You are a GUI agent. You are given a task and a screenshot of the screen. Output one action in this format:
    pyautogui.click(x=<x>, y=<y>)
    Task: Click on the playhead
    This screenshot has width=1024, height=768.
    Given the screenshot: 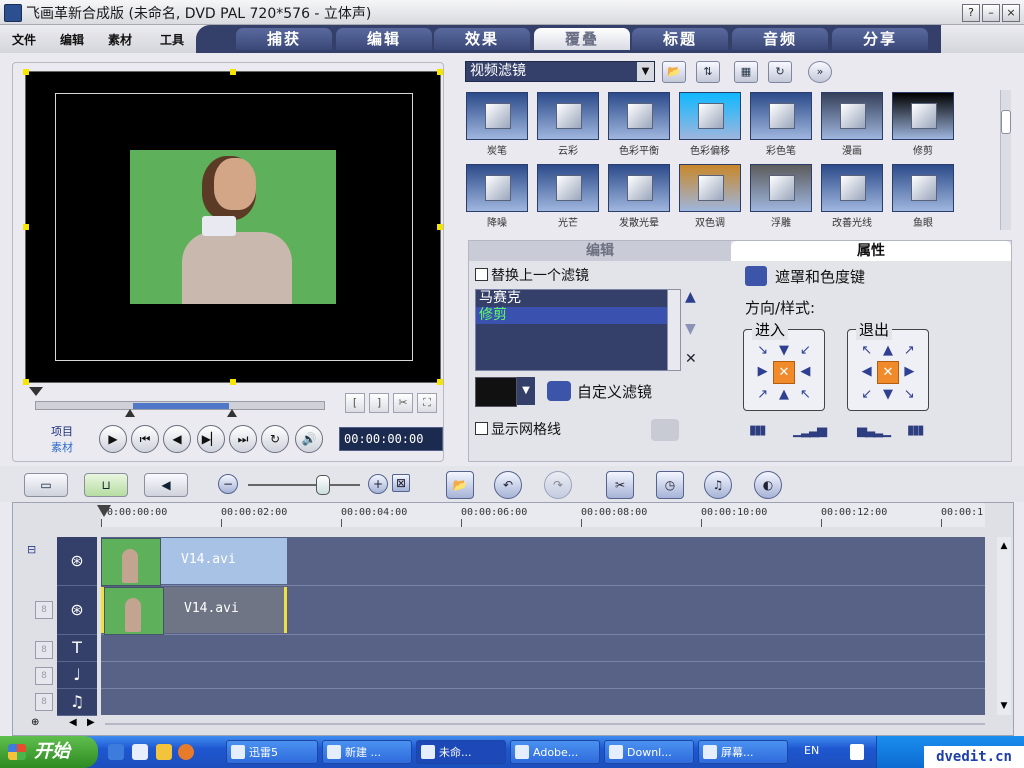 What is the action you would take?
    pyautogui.click(x=104, y=511)
    